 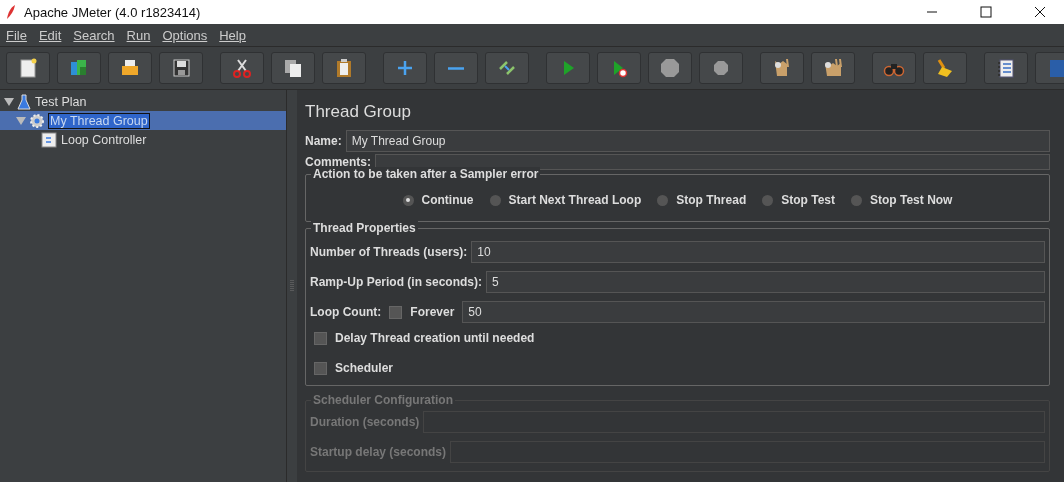 I want to click on menu-item: Edit, so click(x=50, y=35).